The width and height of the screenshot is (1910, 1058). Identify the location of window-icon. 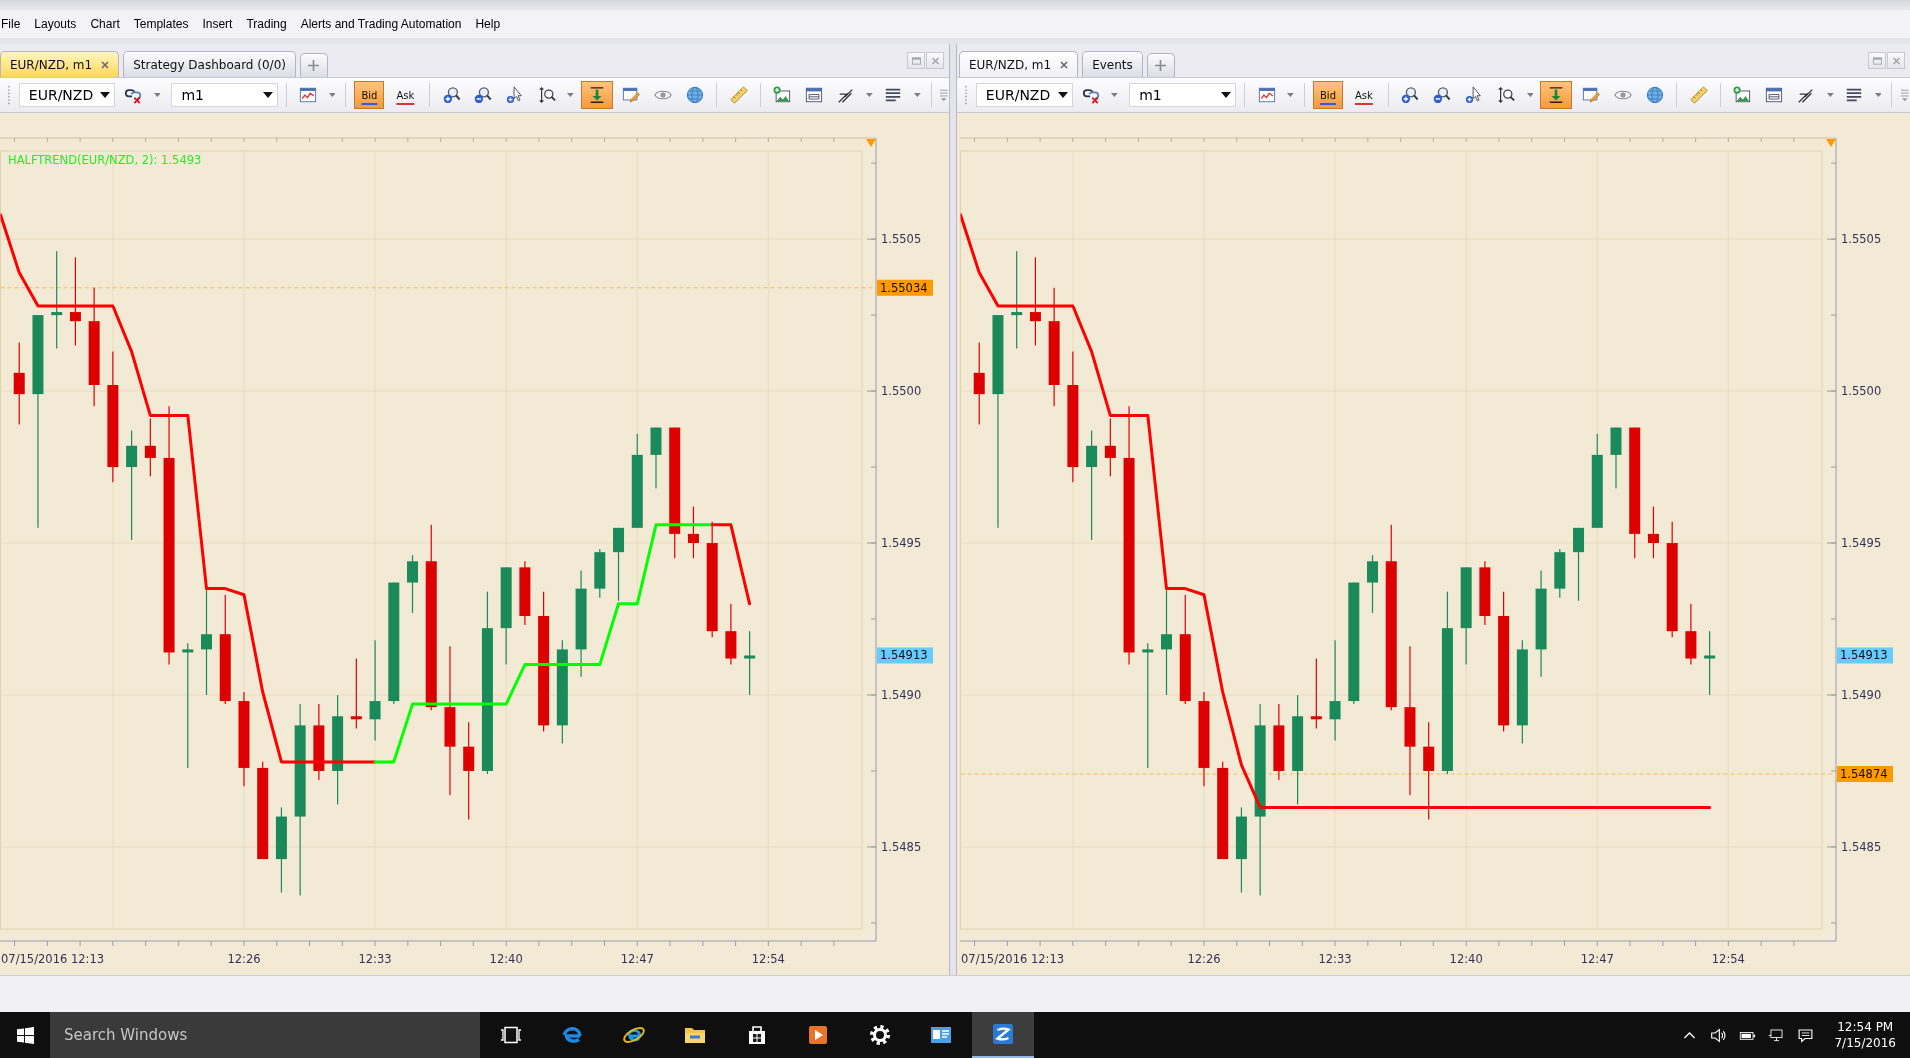
(1774, 95).